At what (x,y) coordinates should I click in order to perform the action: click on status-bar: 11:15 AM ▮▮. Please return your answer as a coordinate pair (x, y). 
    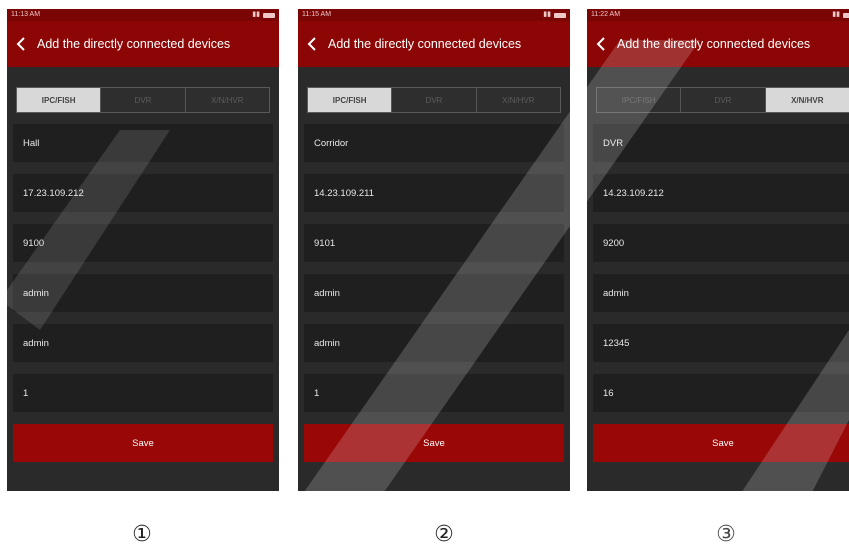
    Looking at the image, I should click on (434, 15).